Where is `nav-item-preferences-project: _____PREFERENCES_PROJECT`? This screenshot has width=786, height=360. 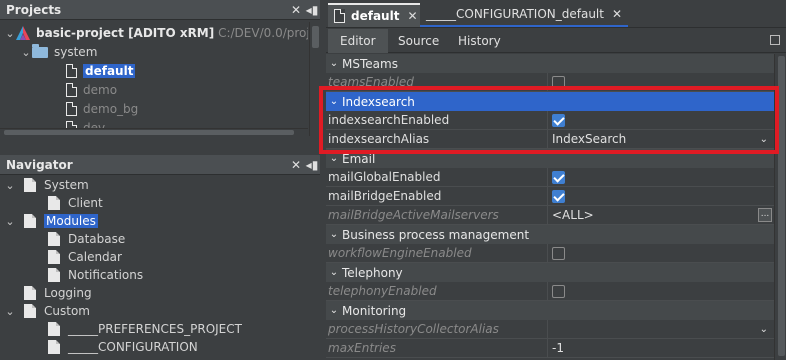
nav-item-preferences-project: _____PREFERENCES_PROJECT is located at coordinates (133, 329).